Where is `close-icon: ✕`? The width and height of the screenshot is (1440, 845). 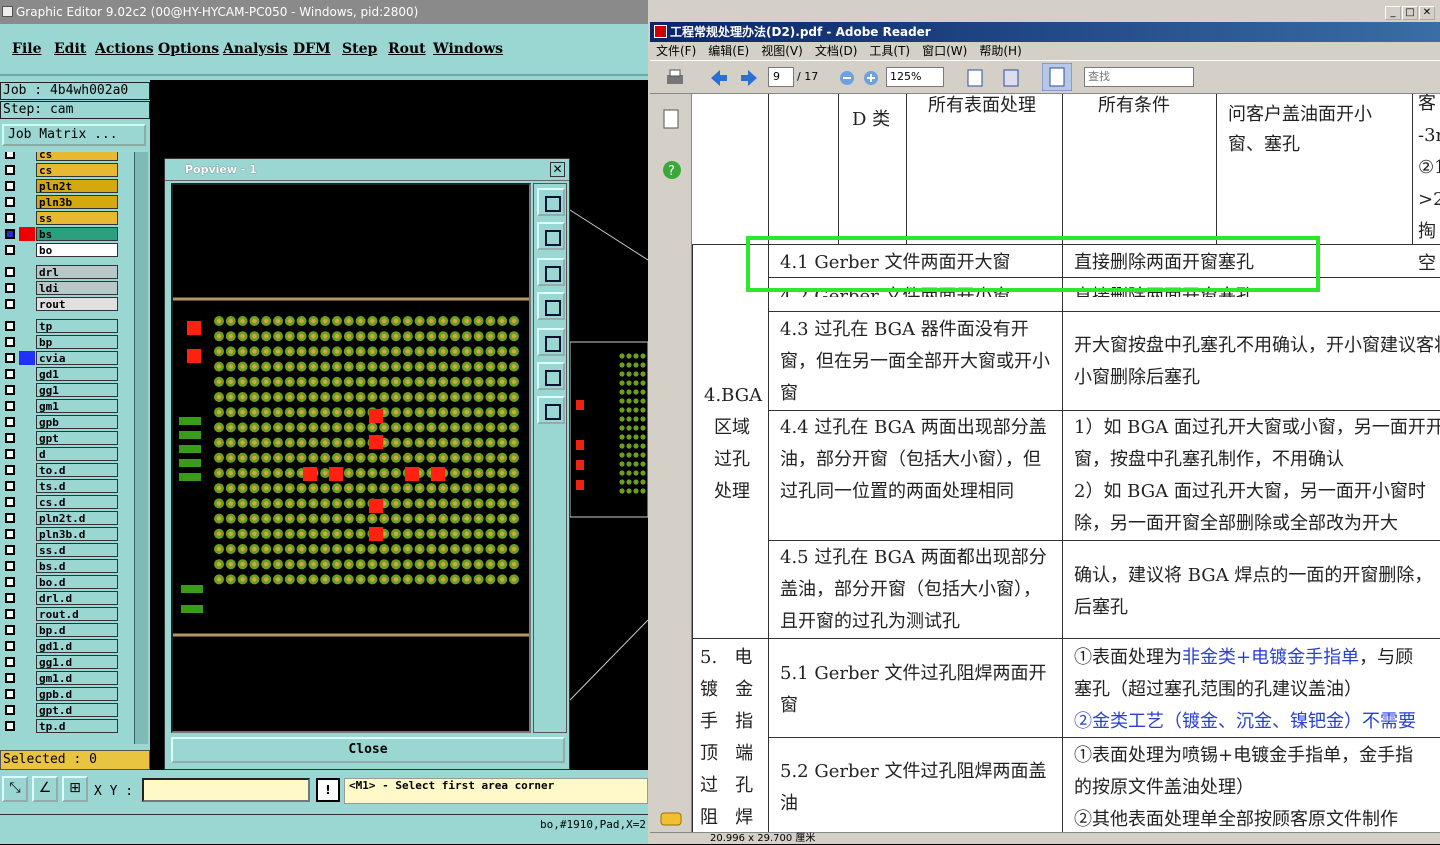 close-icon: ✕ is located at coordinates (1427, 13).